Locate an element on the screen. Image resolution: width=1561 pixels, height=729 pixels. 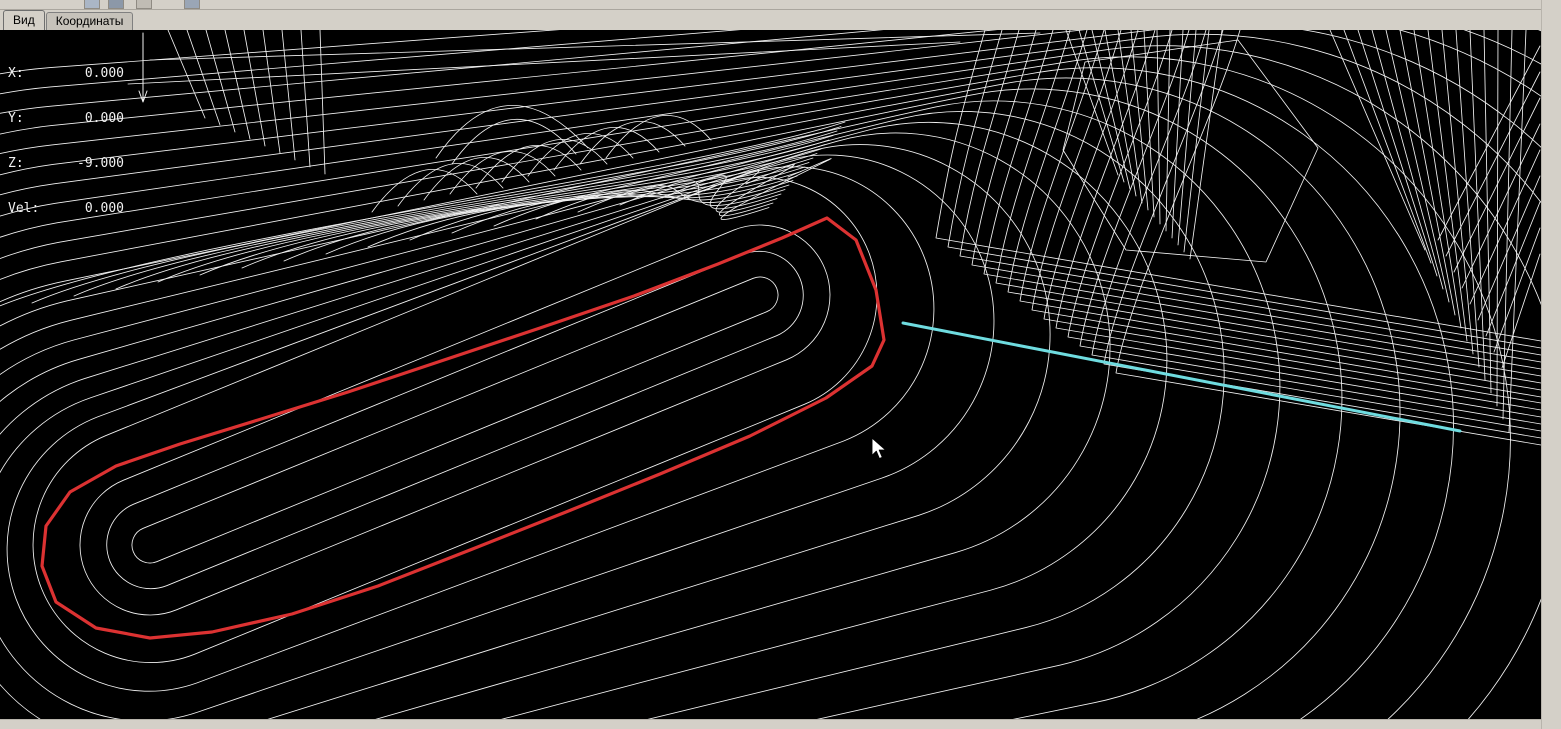
readout-label-vel: Vel: is located at coordinates (24, 208).